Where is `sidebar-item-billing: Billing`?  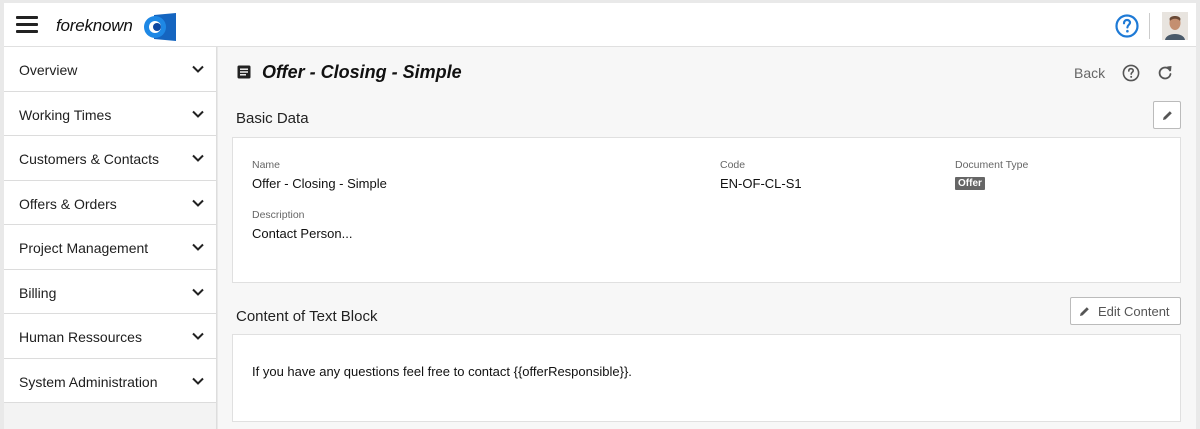 sidebar-item-billing: Billing is located at coordinates (110, 291).